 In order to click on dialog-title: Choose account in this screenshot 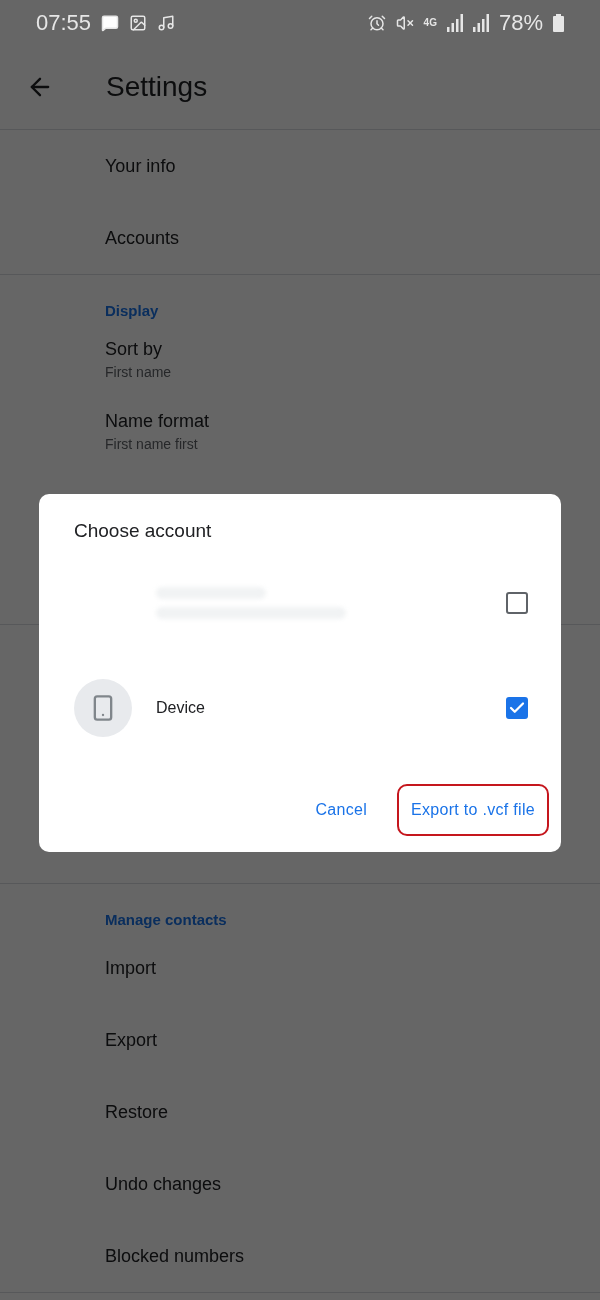, I will do `click(143, 531)`.